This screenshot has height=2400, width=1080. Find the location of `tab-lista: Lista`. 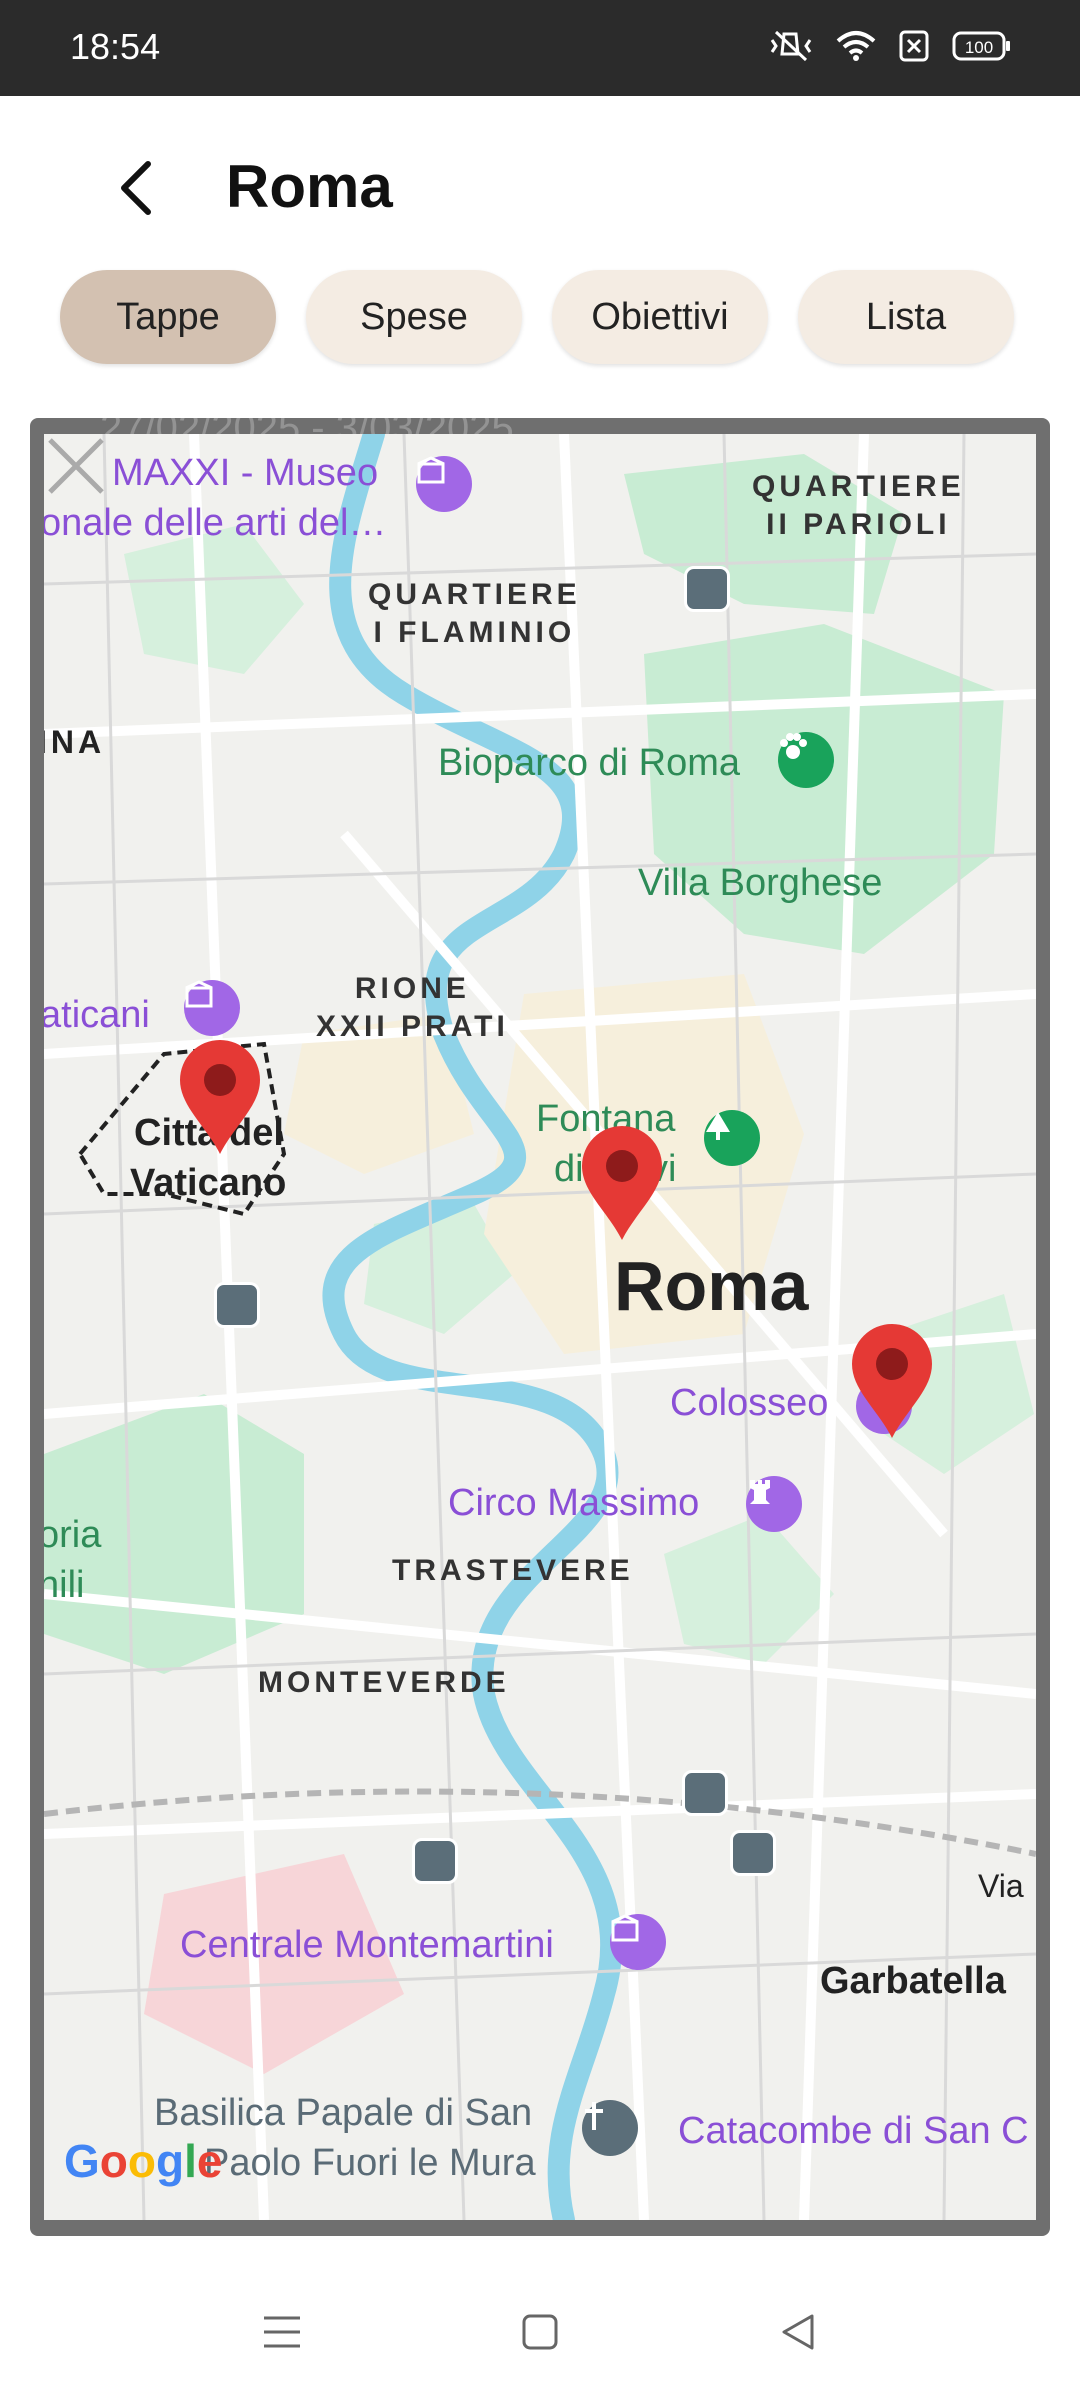

tab-lista: Lista is located at coordinates (906, 317).